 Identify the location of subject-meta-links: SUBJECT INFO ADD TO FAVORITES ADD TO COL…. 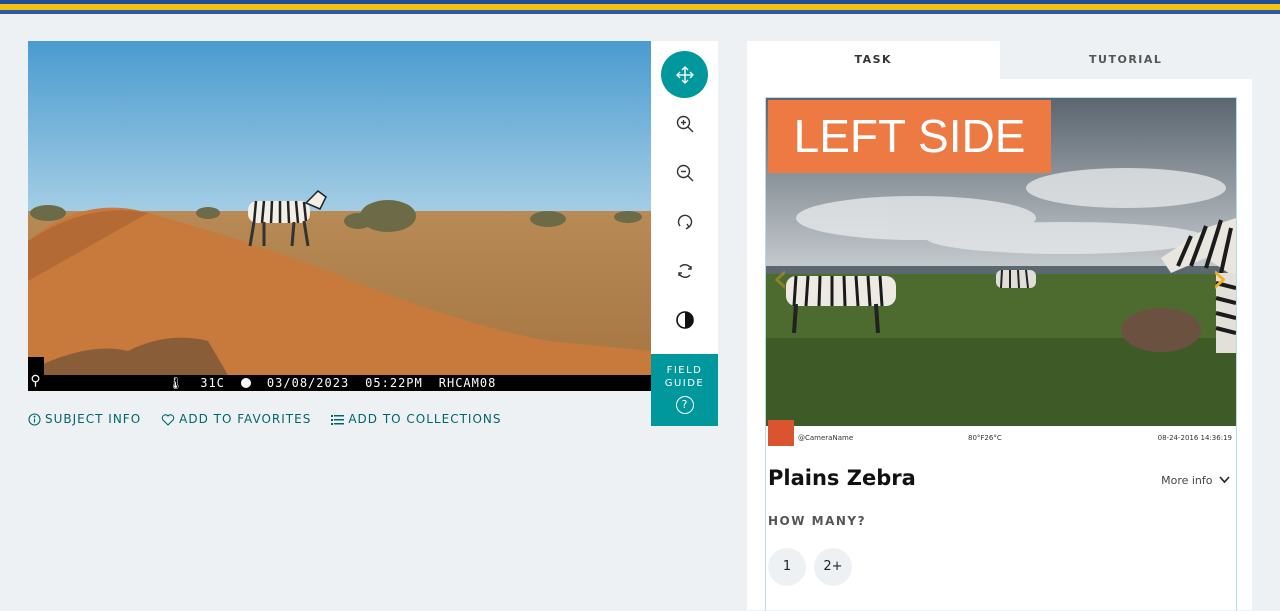
(265, 419).